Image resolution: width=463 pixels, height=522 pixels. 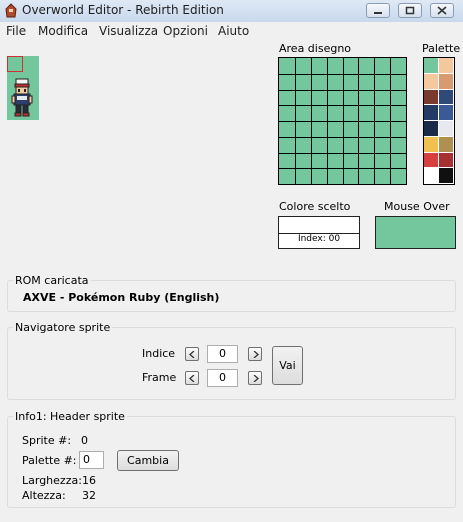 What do you see at coordinates (89, 495) in the screenshot?
I see `altezza-value: 32` at bounding box center [89, 495].